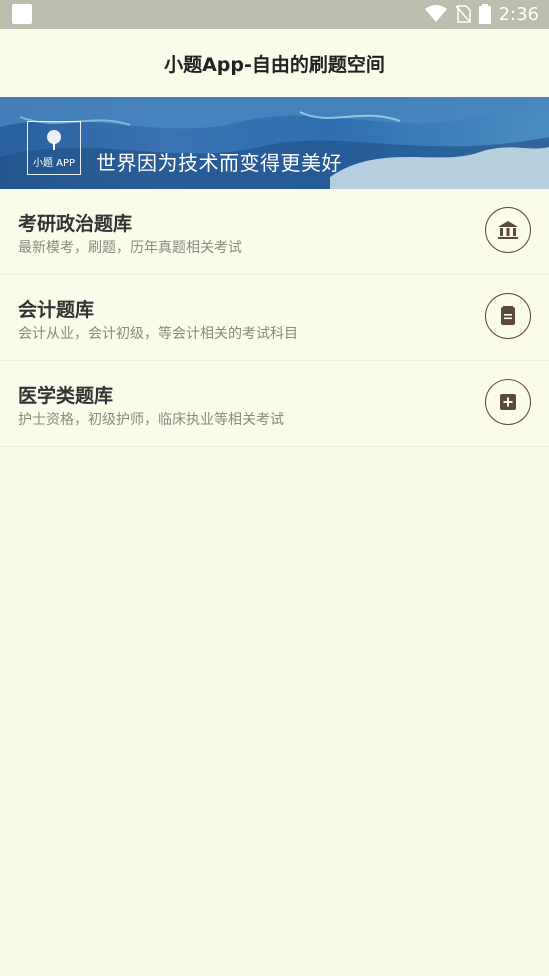 The height and width of the screenshot is (976, 549). What do you see at coordinates (56, 310) in the screenshot?
I see `item-title: 会计题库` at bounding box center [56, 310].